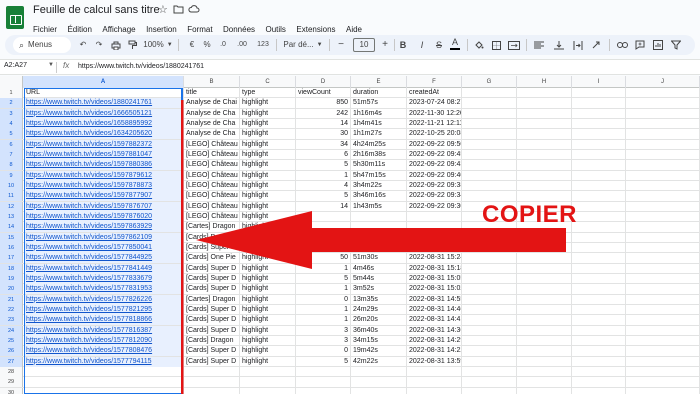 The width and height of the screenshot is (700, 394). Describe the element at coordinates (104, 154) in the screenshot. I see `grid-cell: https://www.twitch.tv/videos/1597881047` at that location.